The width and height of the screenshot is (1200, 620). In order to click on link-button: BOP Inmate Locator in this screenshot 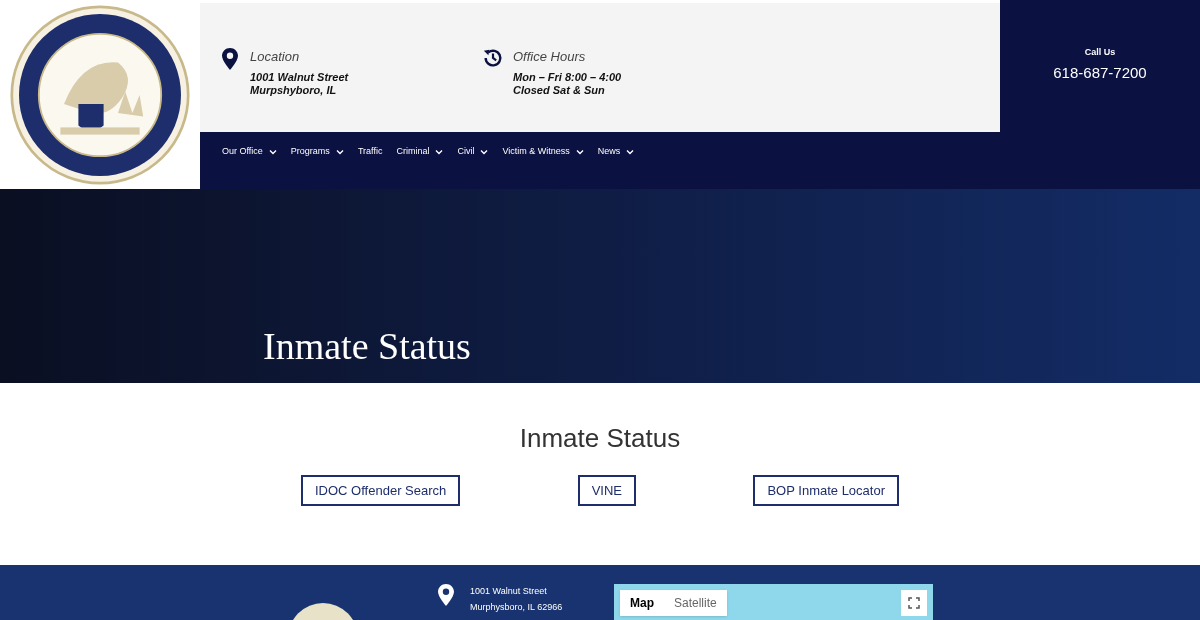, I will do `click(826, 490)`.